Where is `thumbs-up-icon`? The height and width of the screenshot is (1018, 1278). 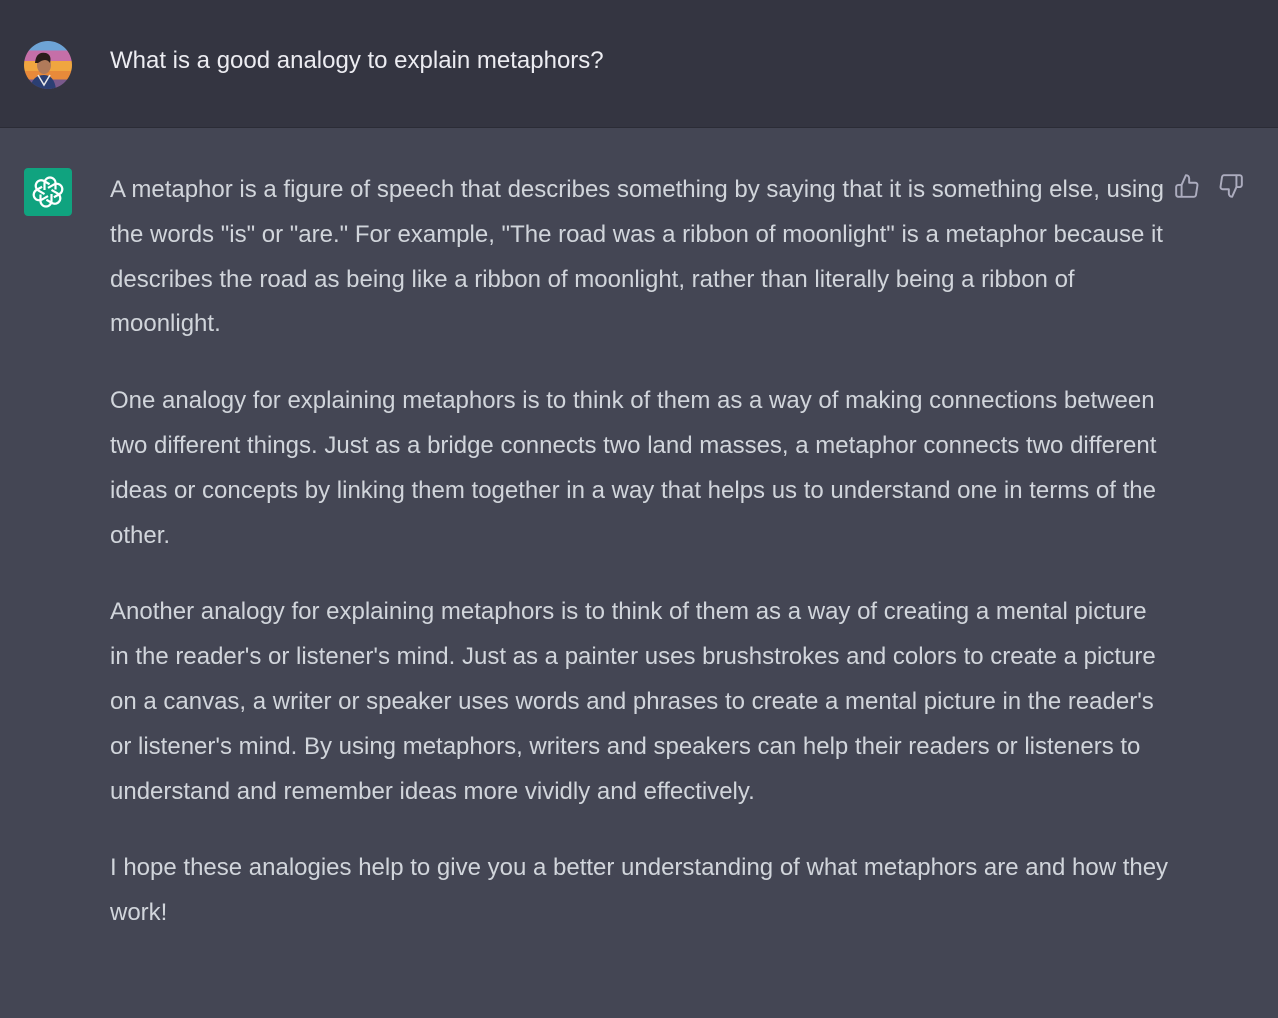
thumbs-up-icon is located at coordinates (1187, 186).